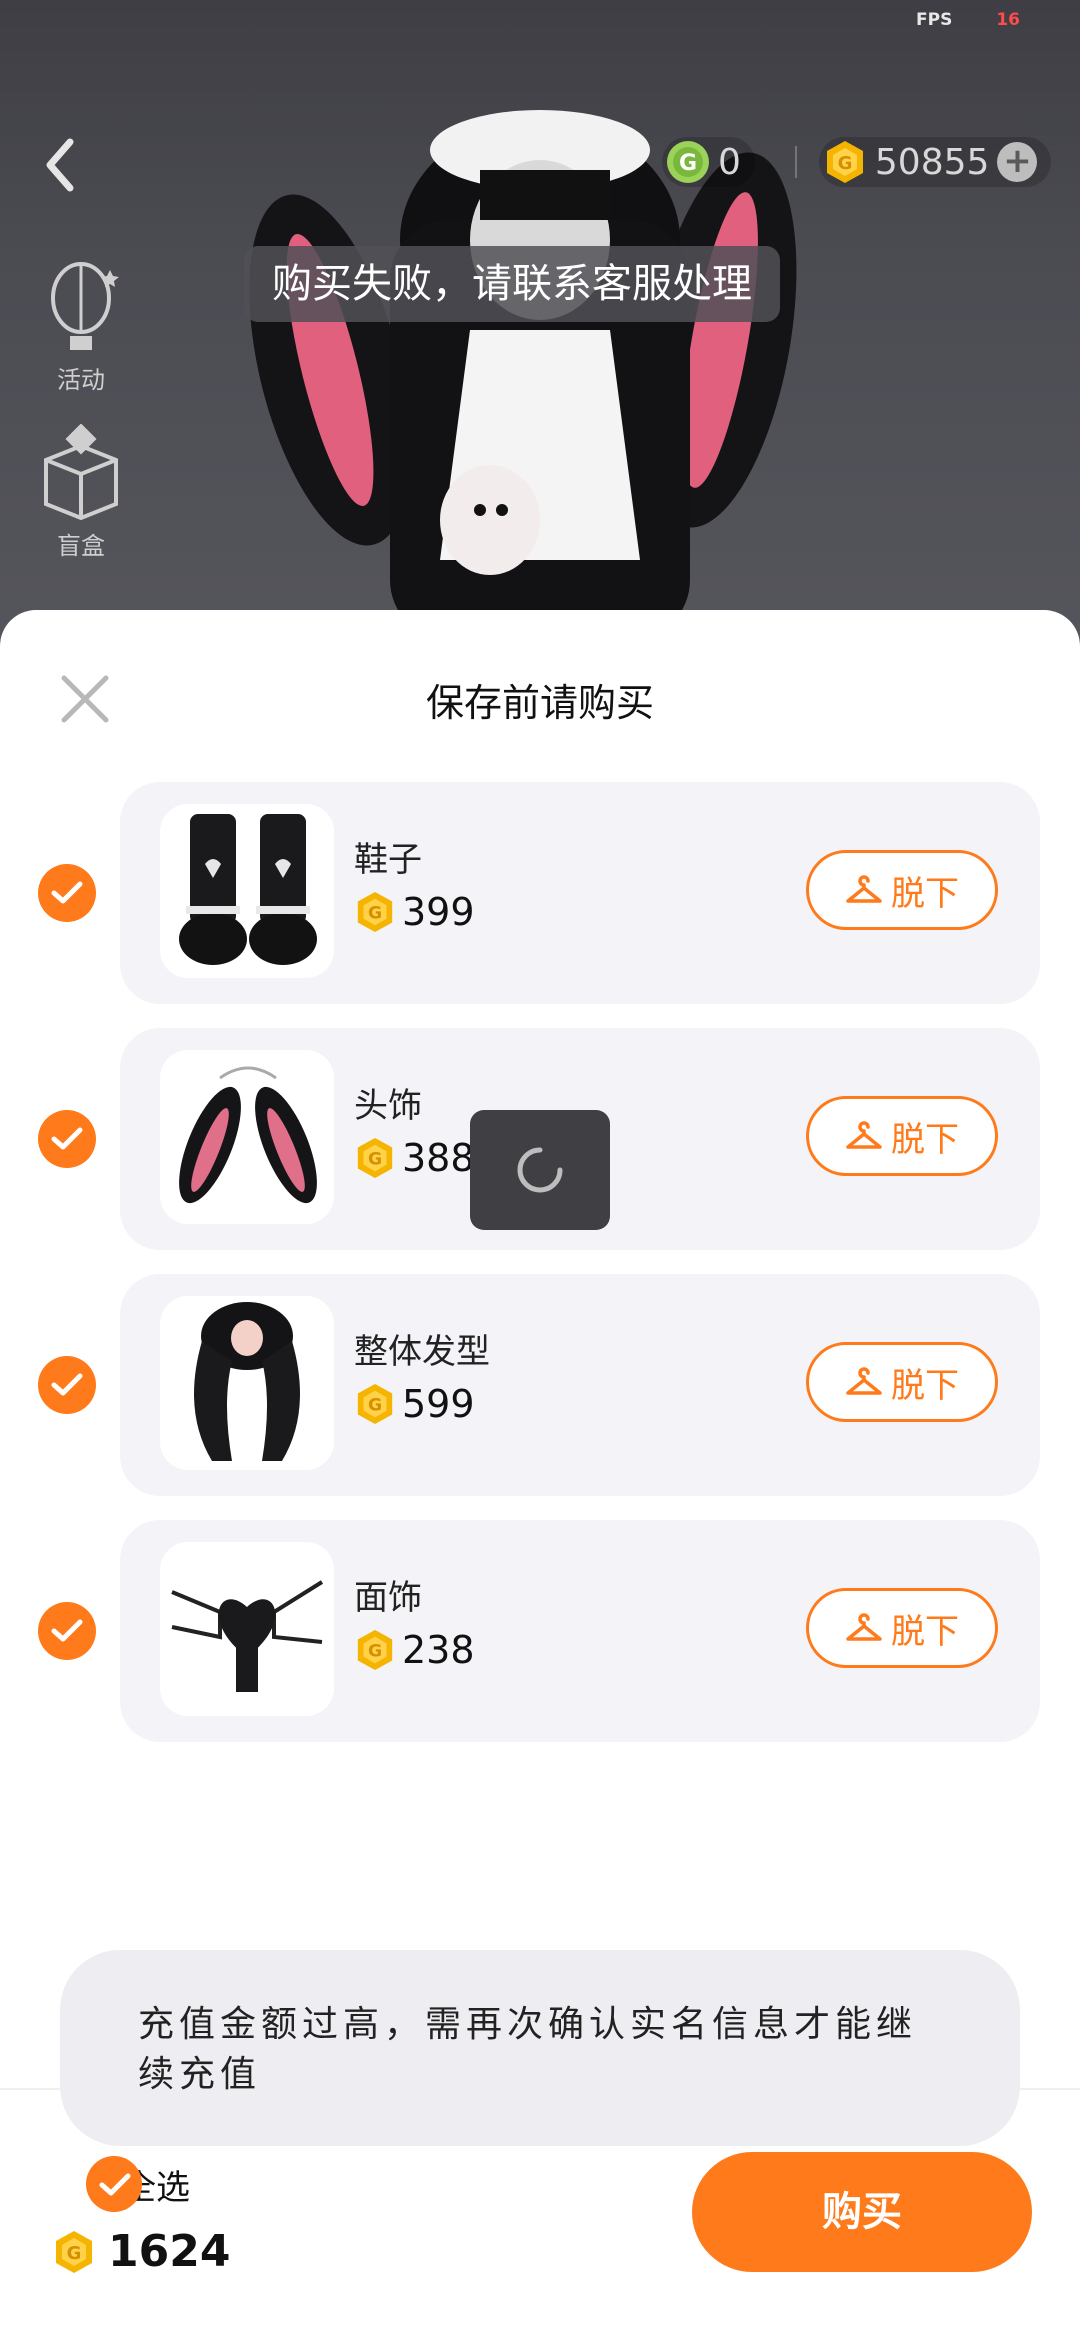 This screenshot has height=2340, width=1080. Describe the element at coordinates (862, 2212) in the screenshot. I see `buy-button: 购买` at that location.